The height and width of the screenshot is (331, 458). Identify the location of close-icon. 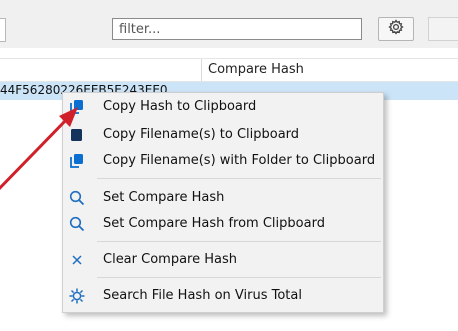
(77, 260).